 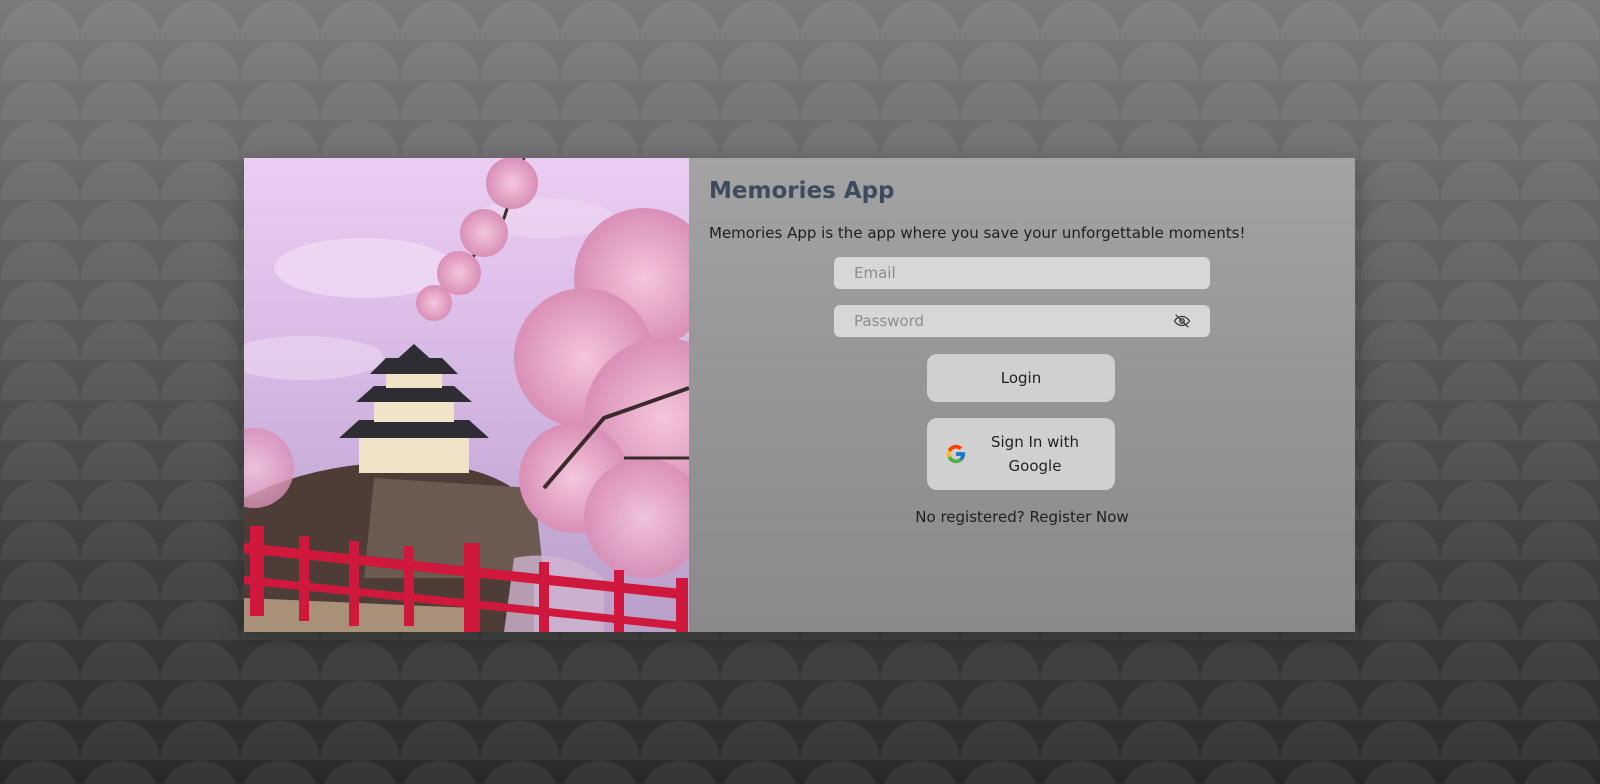 I want to click on register-question: No registered?, so click(x=970, y=517).